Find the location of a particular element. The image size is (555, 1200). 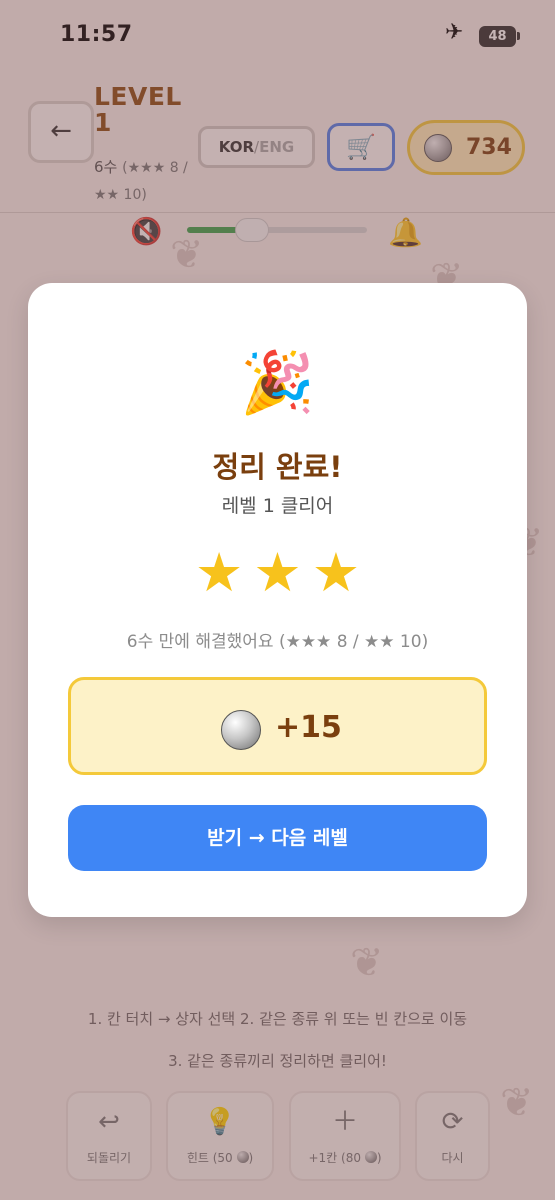

reward-box: +15 is located at coordinates (277, 726).